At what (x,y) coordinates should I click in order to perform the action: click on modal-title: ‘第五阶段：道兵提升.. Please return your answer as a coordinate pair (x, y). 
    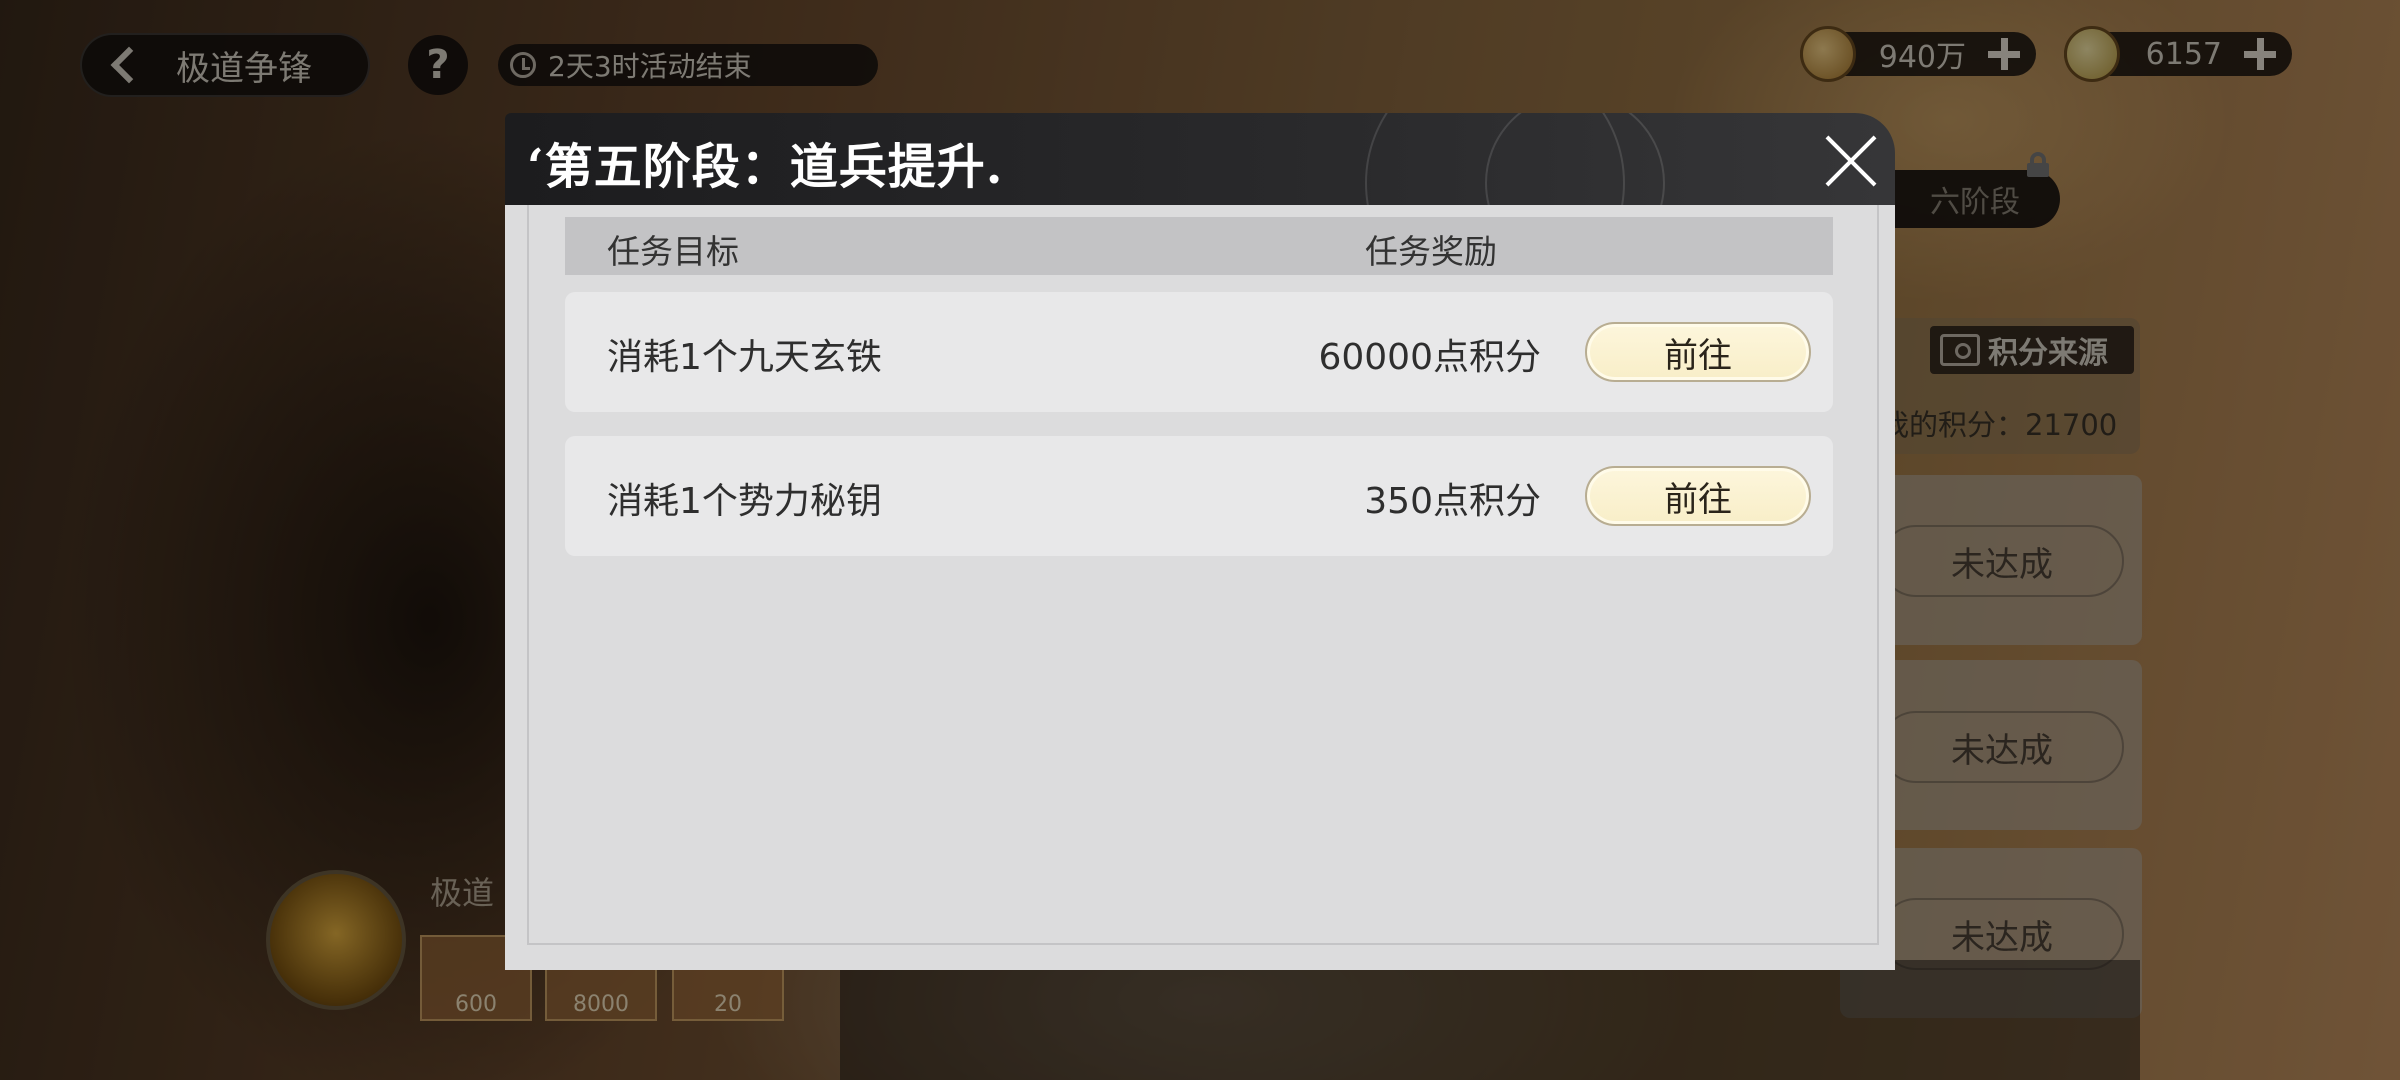
    Looking at the image, I should click on (765, 167).